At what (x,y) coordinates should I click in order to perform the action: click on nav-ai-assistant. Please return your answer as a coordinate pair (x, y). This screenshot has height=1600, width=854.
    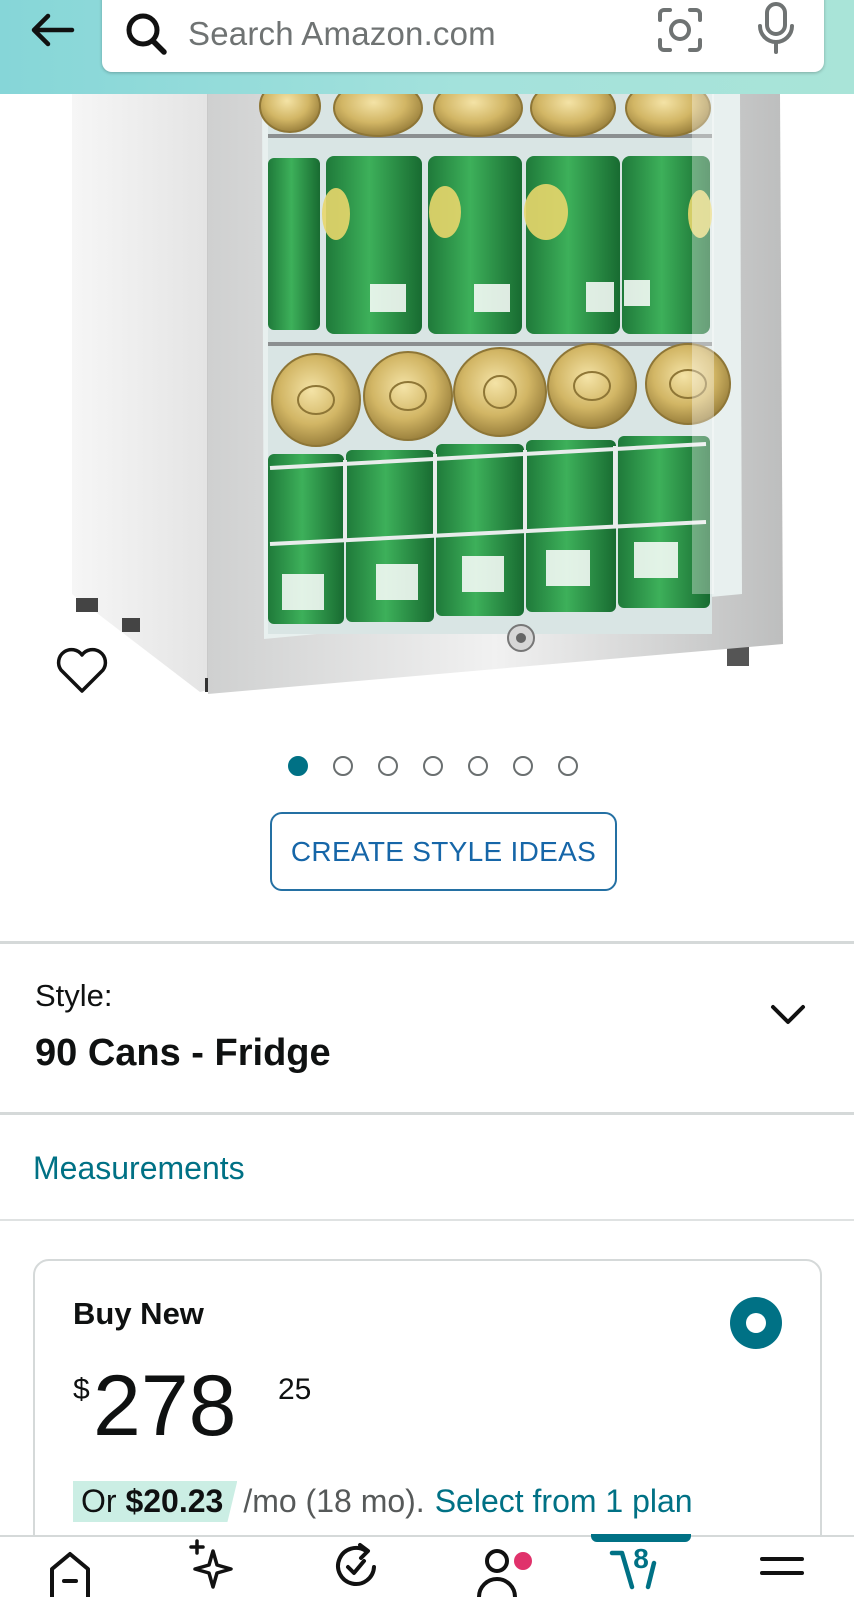
    Looking at the image, I should click on (213, 1568).